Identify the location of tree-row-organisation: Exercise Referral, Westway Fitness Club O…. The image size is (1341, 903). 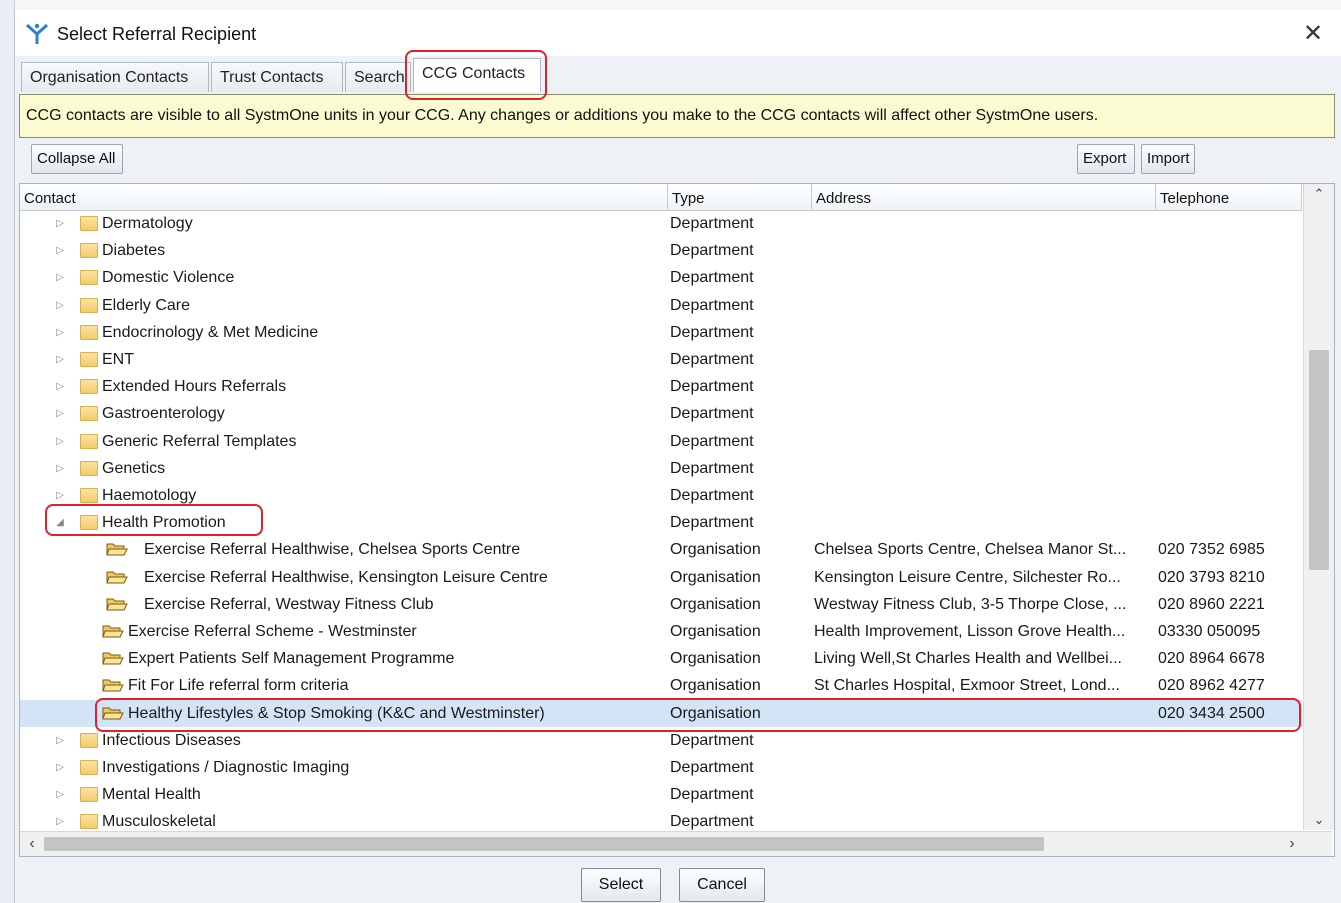
(661, 604).